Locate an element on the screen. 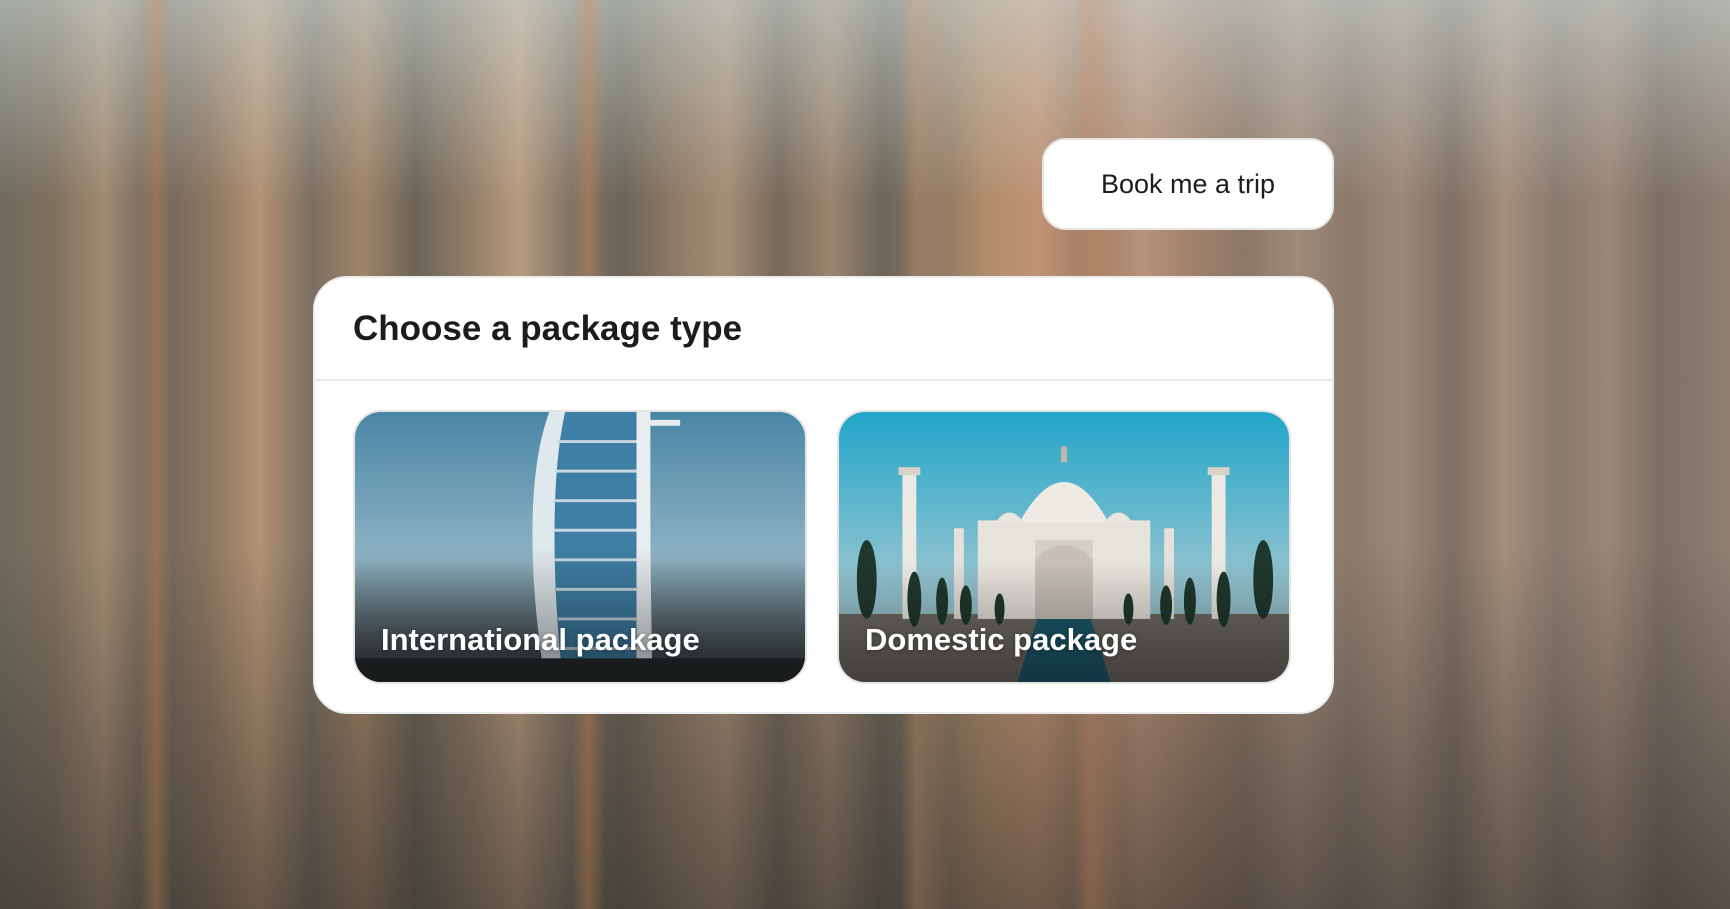 The height and width of the screenshot is (909, 1730). international-package-label: International package is located at coordinates (540, 639).